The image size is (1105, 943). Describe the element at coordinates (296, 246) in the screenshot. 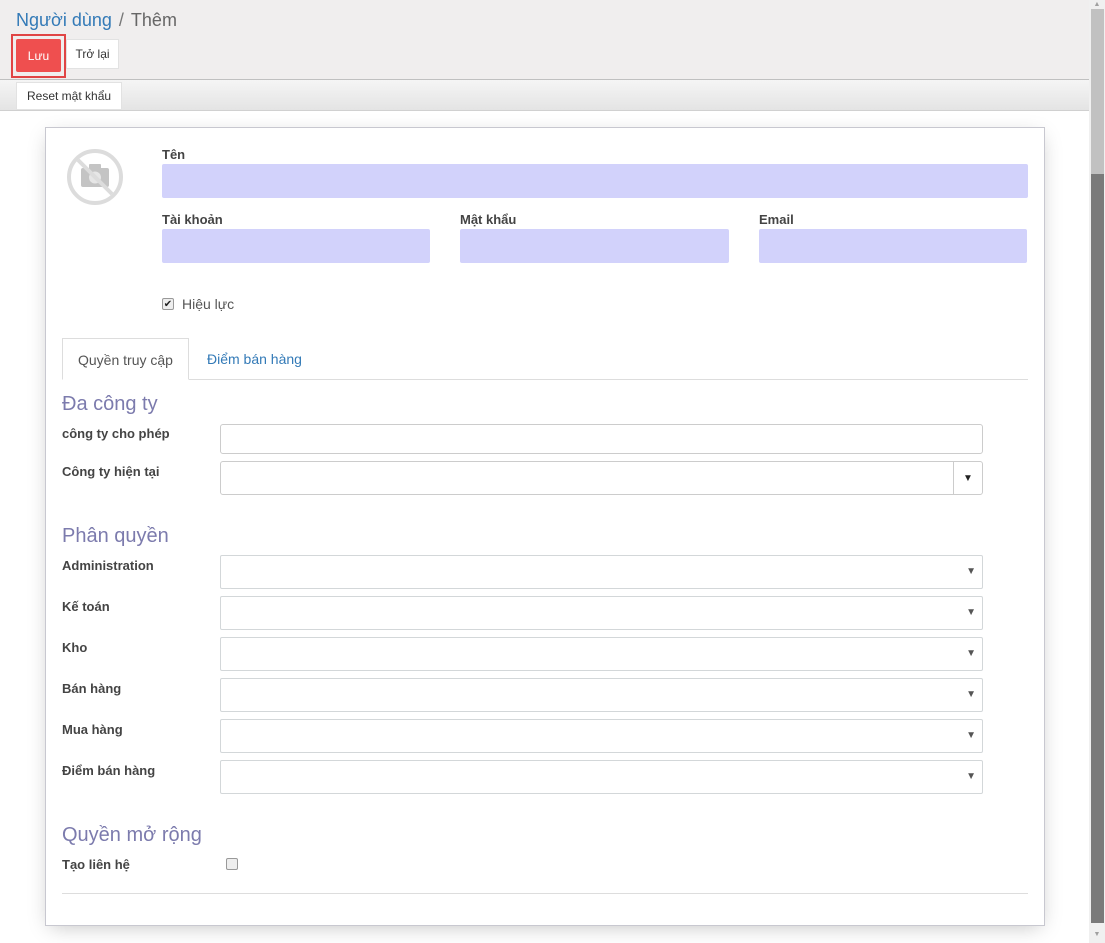

I see `login-input` at that location.